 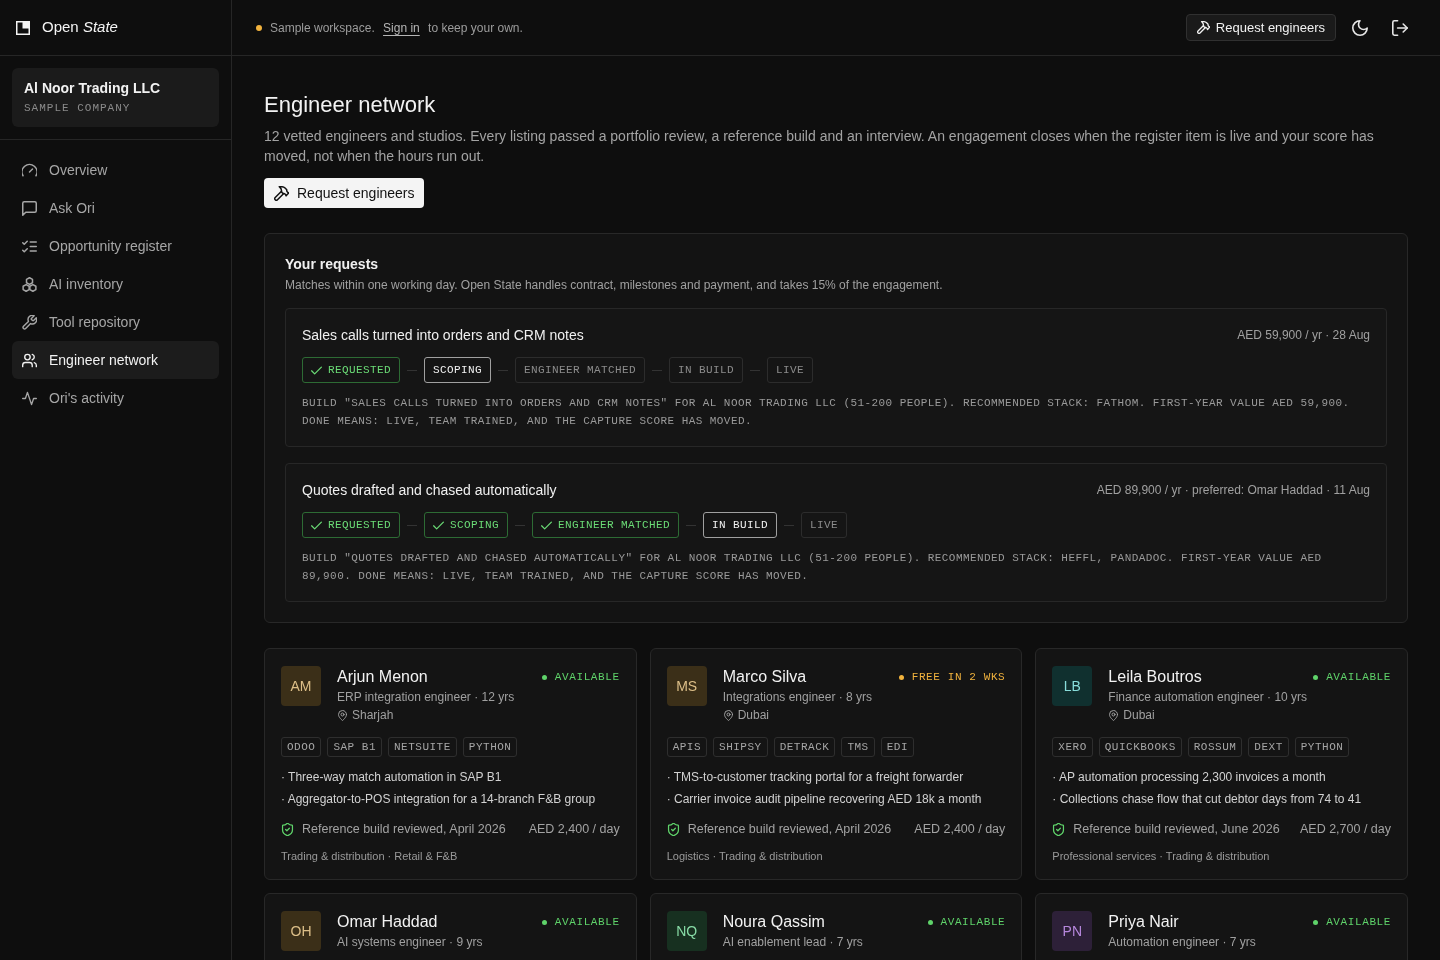 I want to click on log-out-icon, so click(x=1400, y=27).